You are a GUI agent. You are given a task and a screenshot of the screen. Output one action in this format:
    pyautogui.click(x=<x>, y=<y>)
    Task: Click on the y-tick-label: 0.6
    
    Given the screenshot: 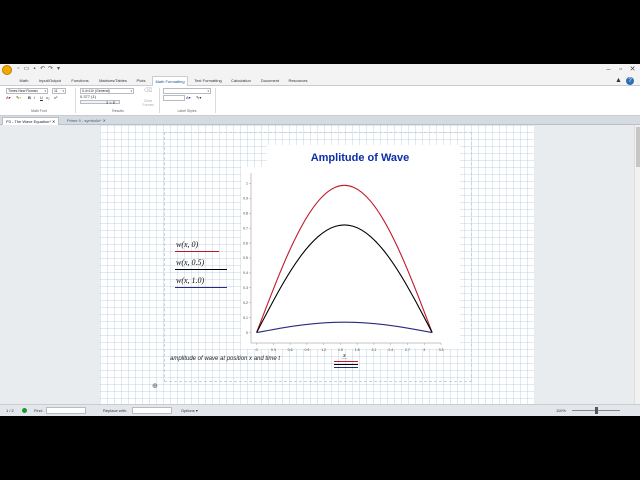 What is the action you would take?
    pyautogui.click(x=245, y=243)
    